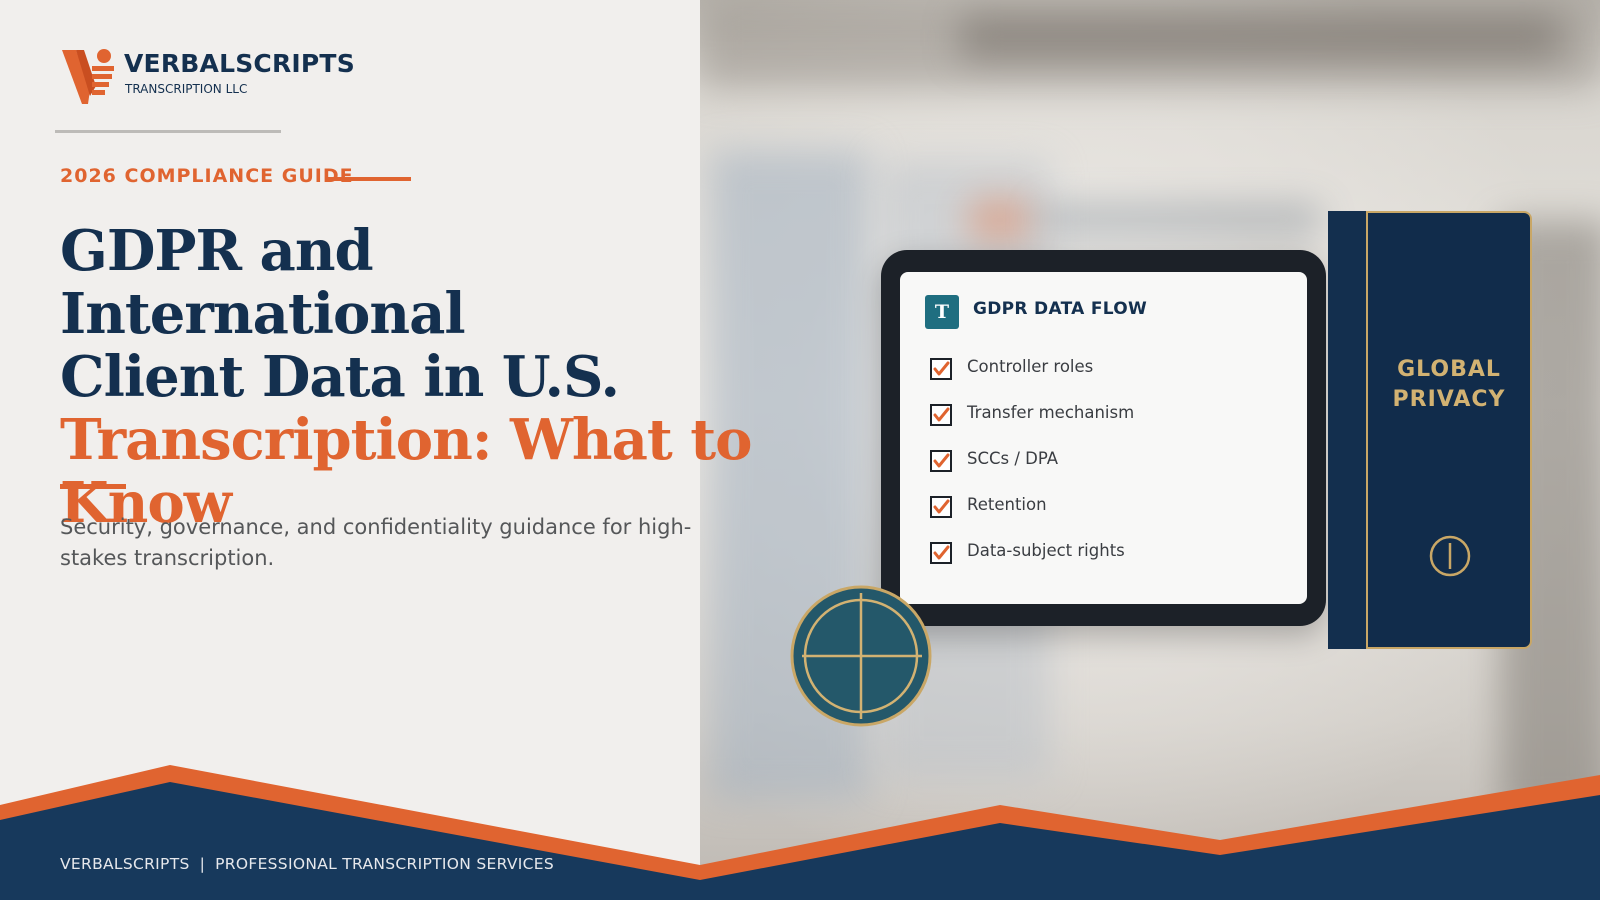  What do you see at coordinates (1348, 430) in the screenshot?
I see `passport-spine` at bounding box center [1348, 430].